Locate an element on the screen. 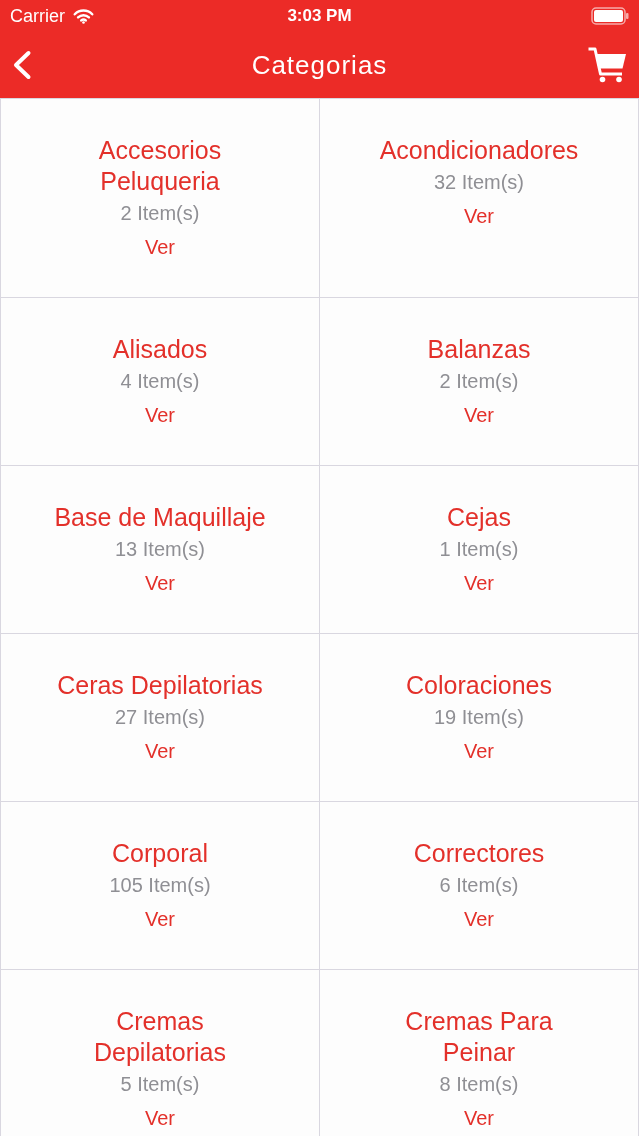 The width and height of the screenshot is (639, 1136). category-name: Coloraciones is located at coordinates (479, 685).